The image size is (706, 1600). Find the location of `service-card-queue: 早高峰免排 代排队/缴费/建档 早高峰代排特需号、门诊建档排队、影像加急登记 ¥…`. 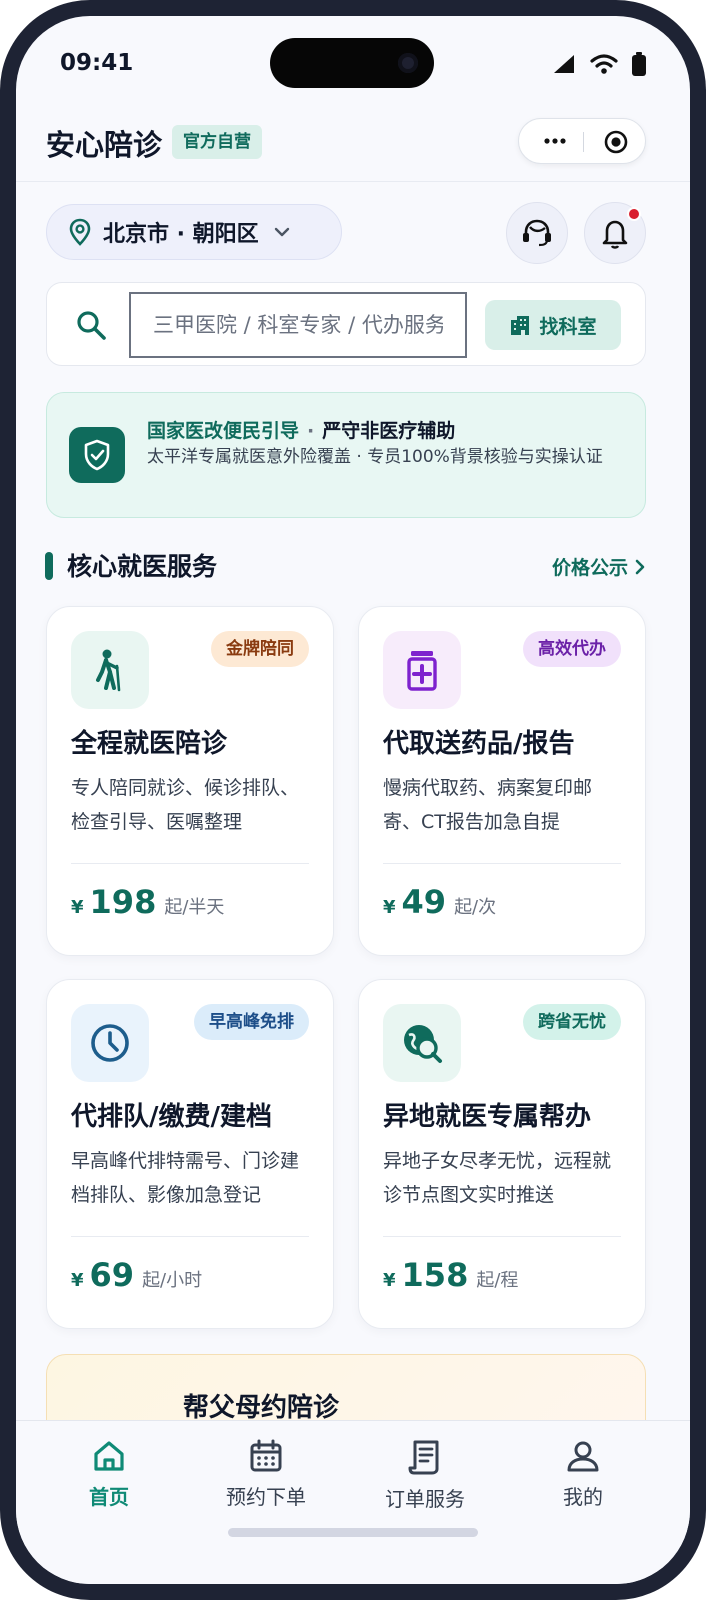

service-card-queue: 早高峰免排 代排队/缴费/建档 早高峰代排特需号、门诊建档排队、影像加急登记 ¥… is located at coordinates (190, 1154).